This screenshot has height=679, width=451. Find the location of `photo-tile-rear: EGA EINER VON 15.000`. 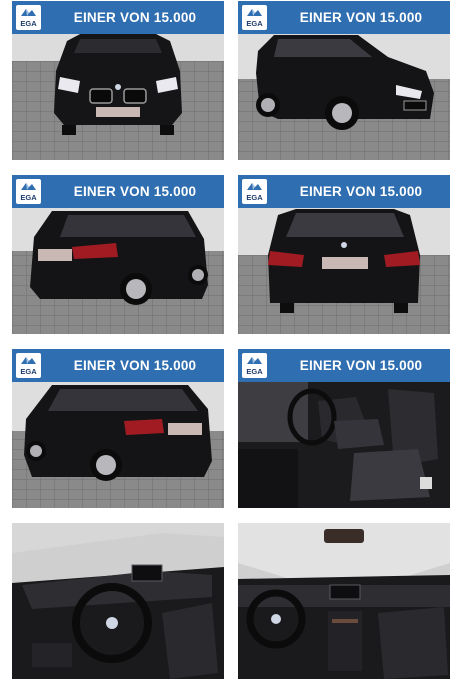

photo-tile-rear: EGA EINER VON 15.000 is located at coordinates (344, 254).